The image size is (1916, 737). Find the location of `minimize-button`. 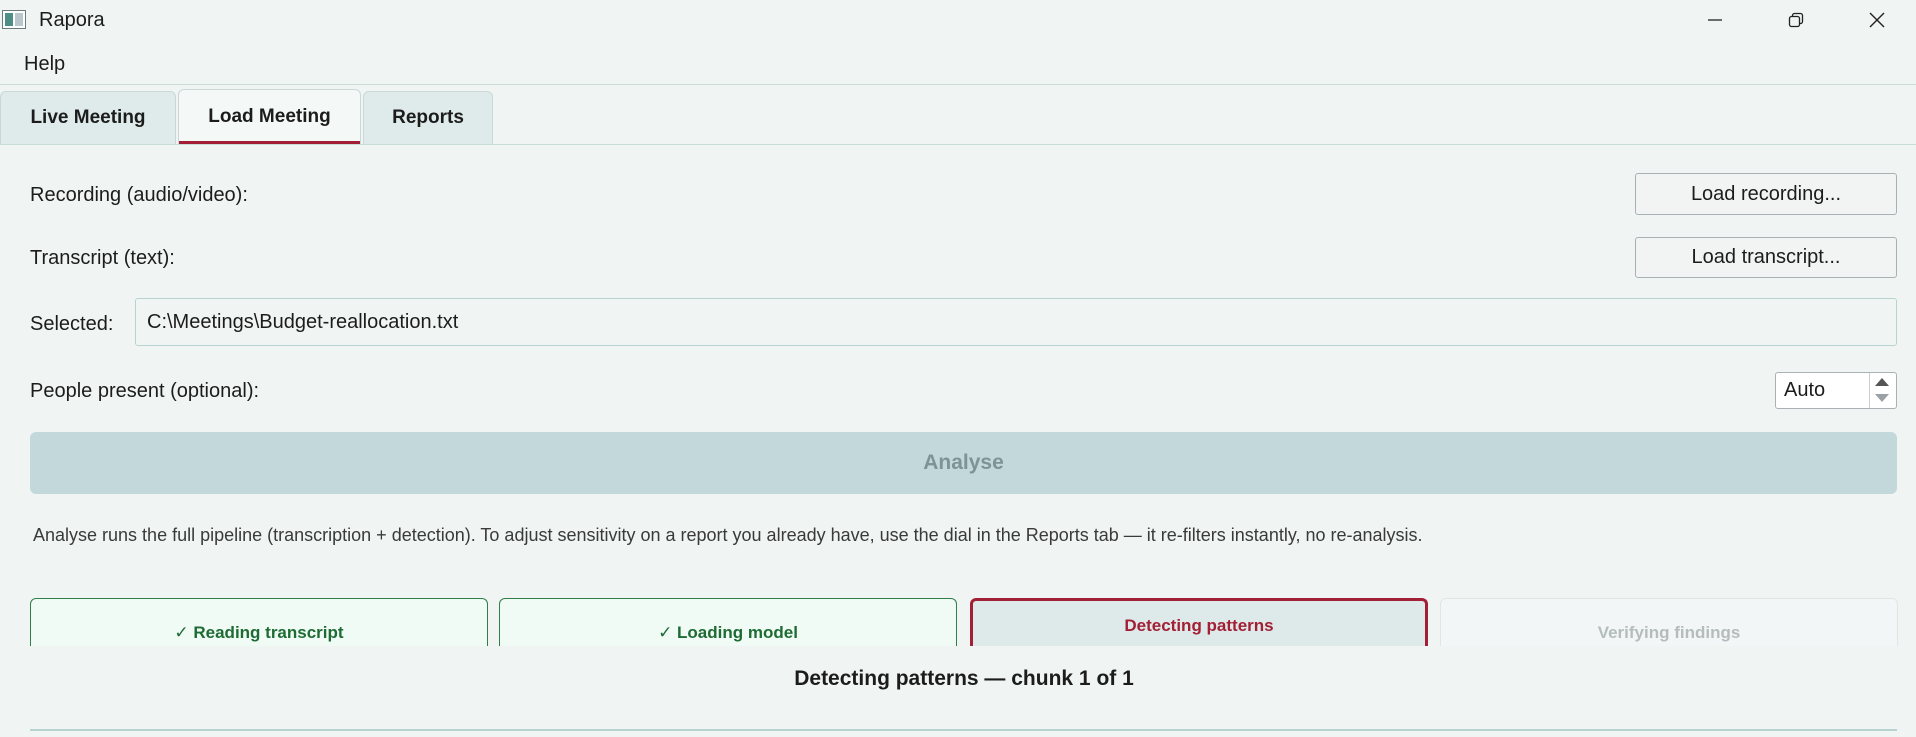

minimize-button is located at coordinates (1715, 20).